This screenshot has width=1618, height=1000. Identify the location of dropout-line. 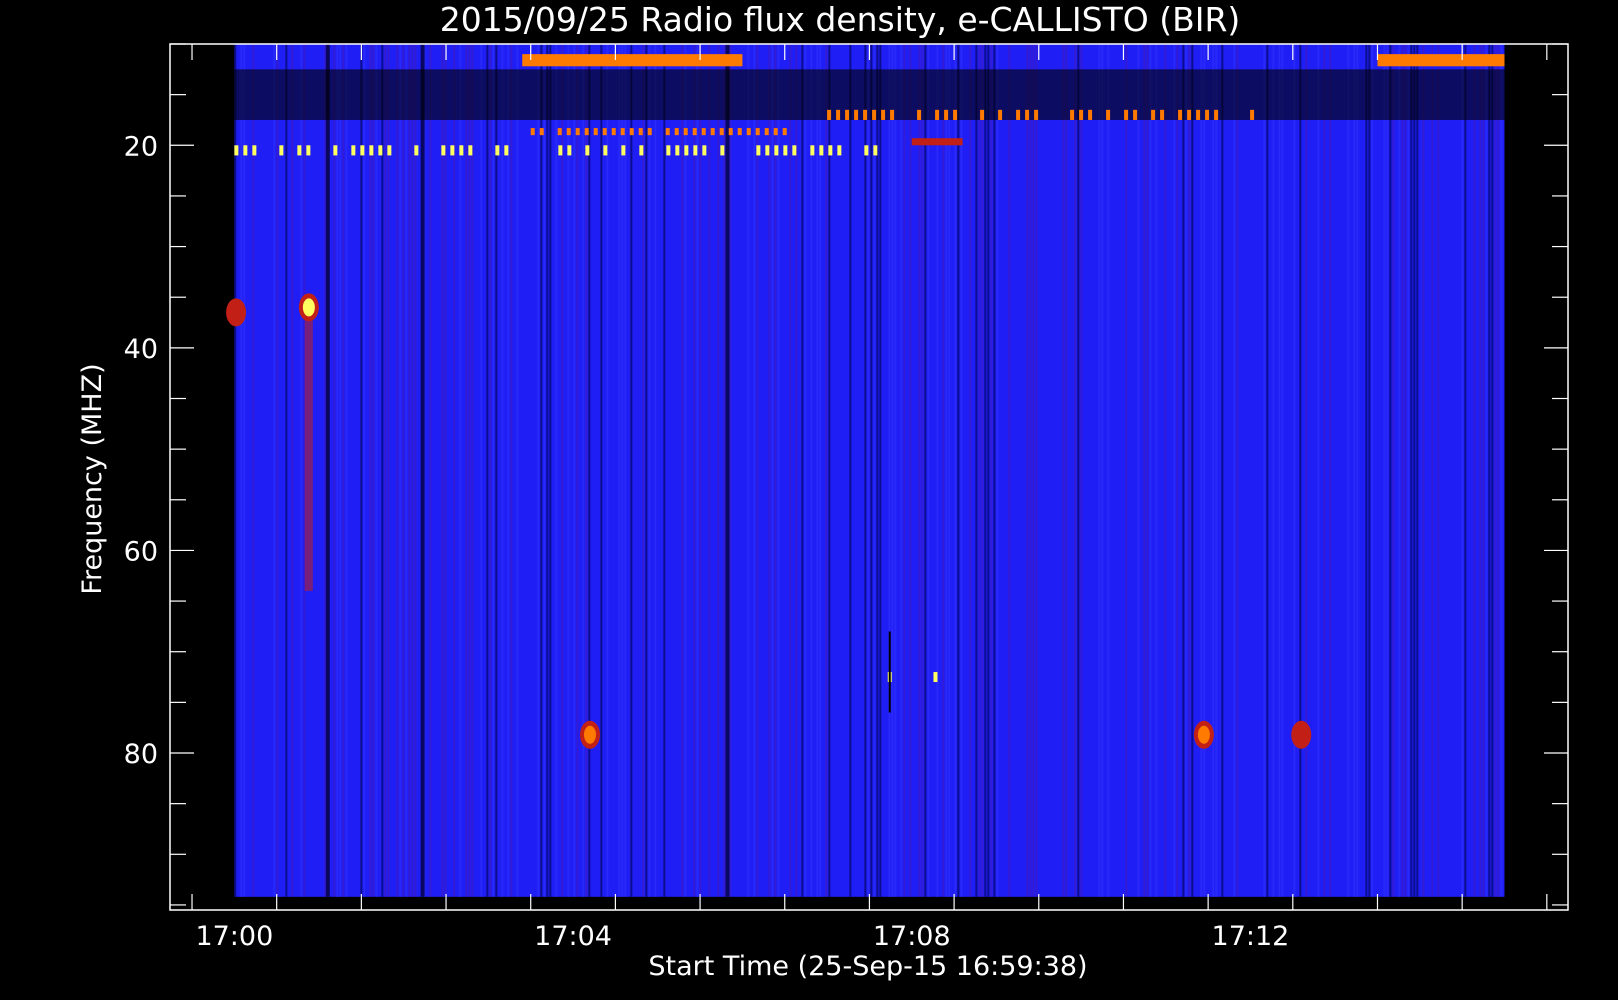
(889, 672).